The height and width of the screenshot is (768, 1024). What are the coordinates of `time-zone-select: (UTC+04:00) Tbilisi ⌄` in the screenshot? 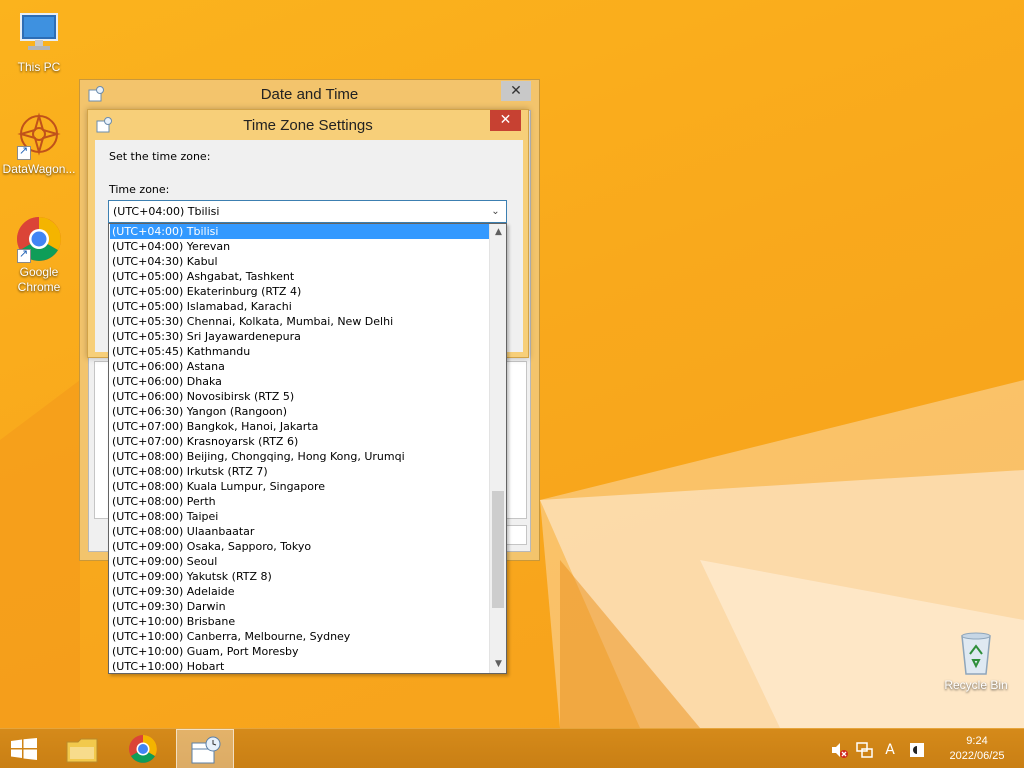 It's located at (307, 211).